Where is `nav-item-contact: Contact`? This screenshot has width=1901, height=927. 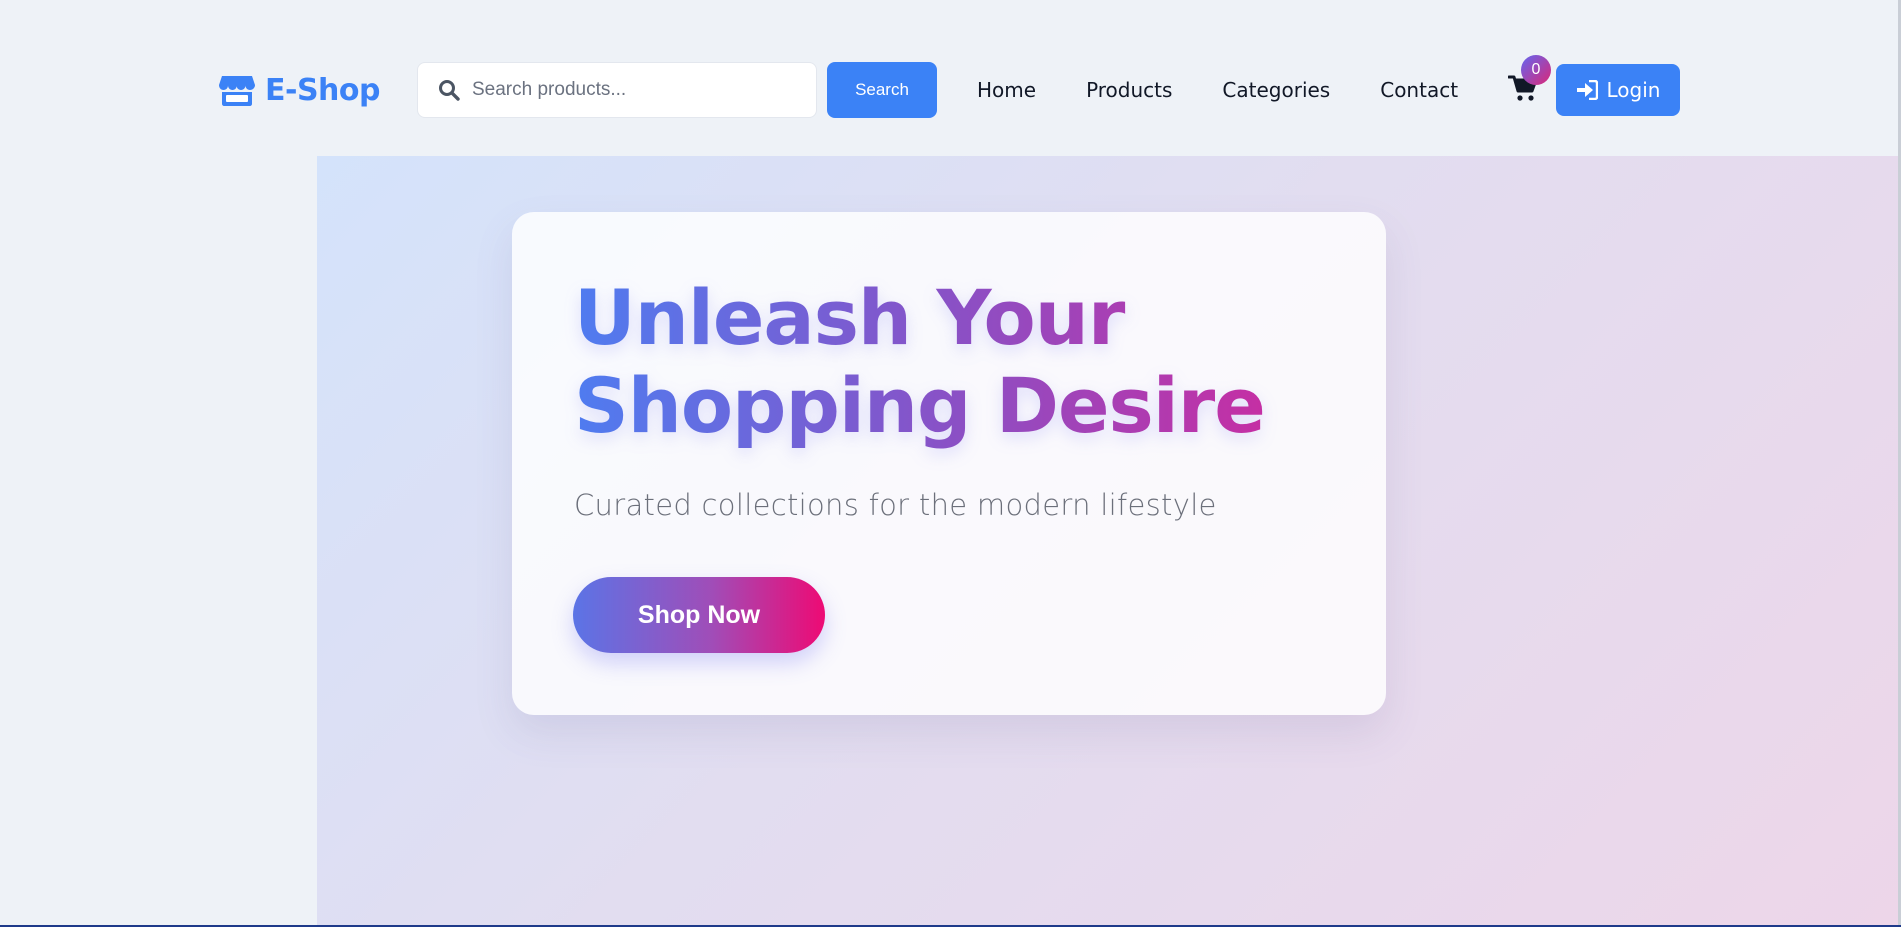
nav-item-contact: Contact is located at coordinates (1419, 90).